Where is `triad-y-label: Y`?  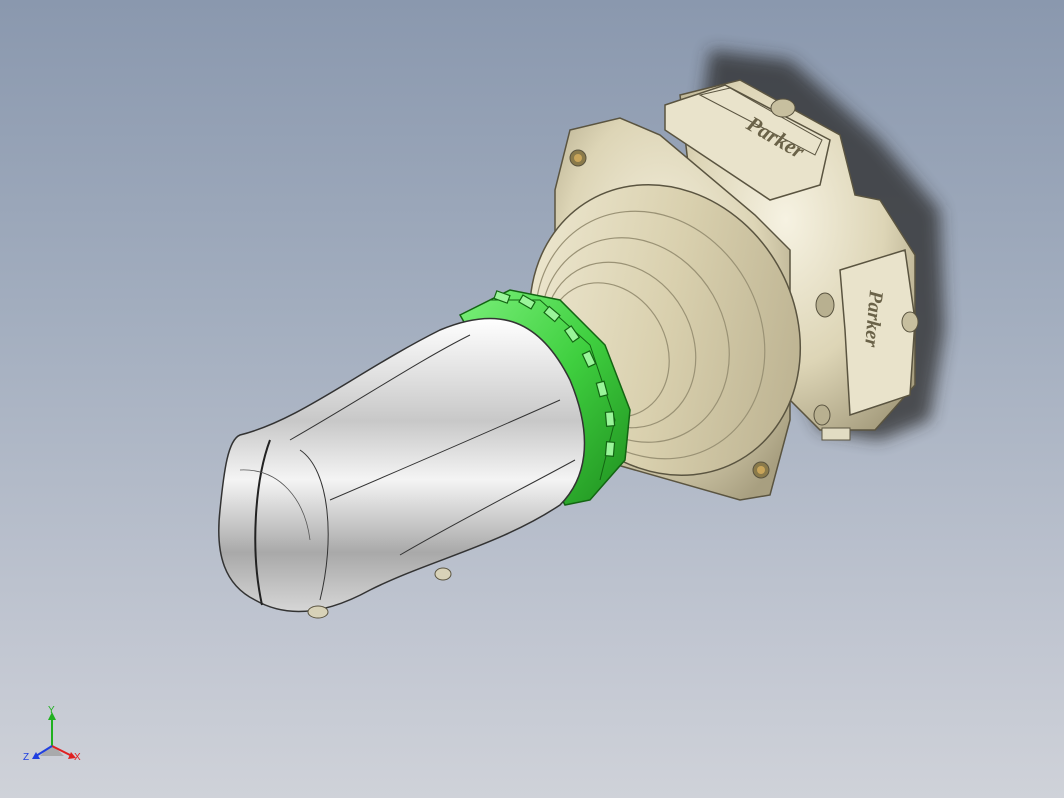 triad-y-label: Y is located at coordinates (51, 710).